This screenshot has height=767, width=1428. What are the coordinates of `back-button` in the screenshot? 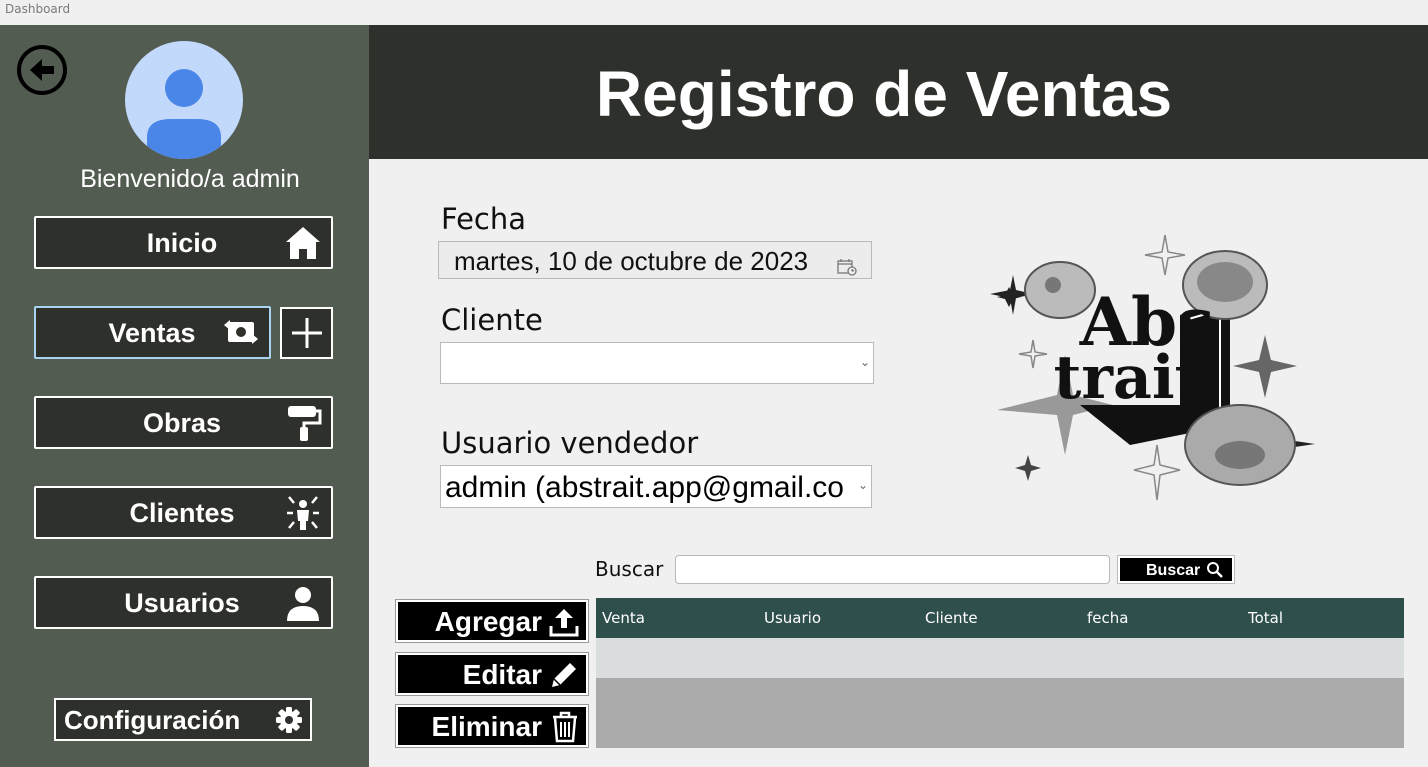 It's located at (42, 70).